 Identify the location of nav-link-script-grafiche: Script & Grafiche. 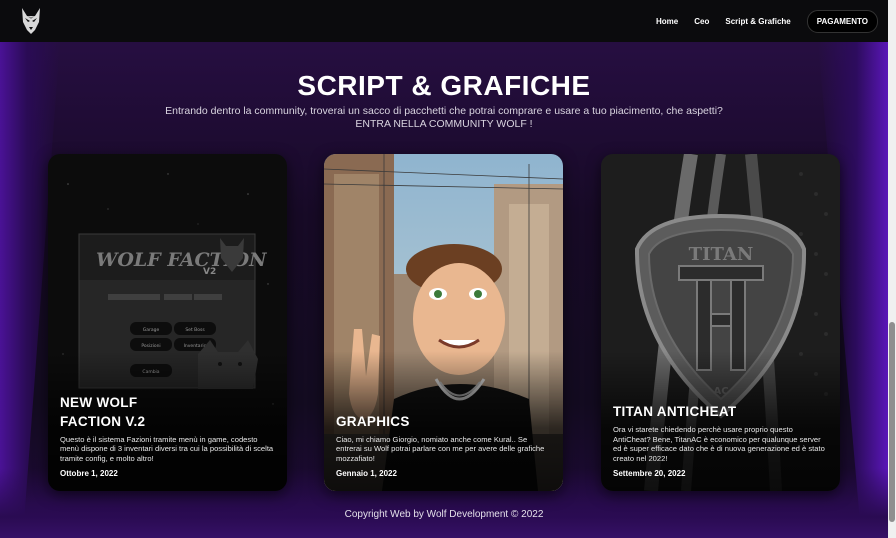
(757, 21).